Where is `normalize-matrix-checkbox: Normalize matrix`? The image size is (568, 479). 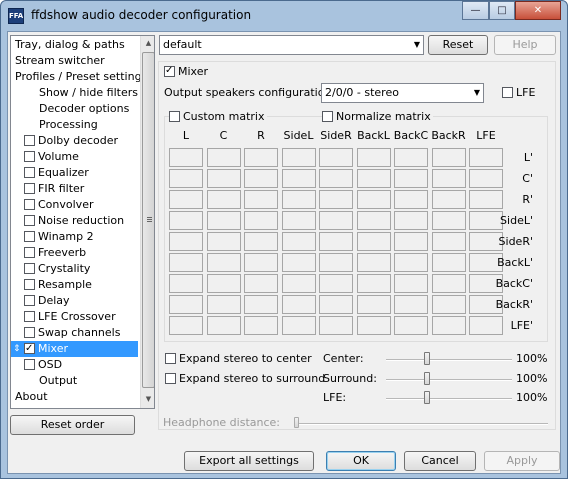
normalize-matrix-checkbox: Normalize matrix is located at coordinates (377, 117).